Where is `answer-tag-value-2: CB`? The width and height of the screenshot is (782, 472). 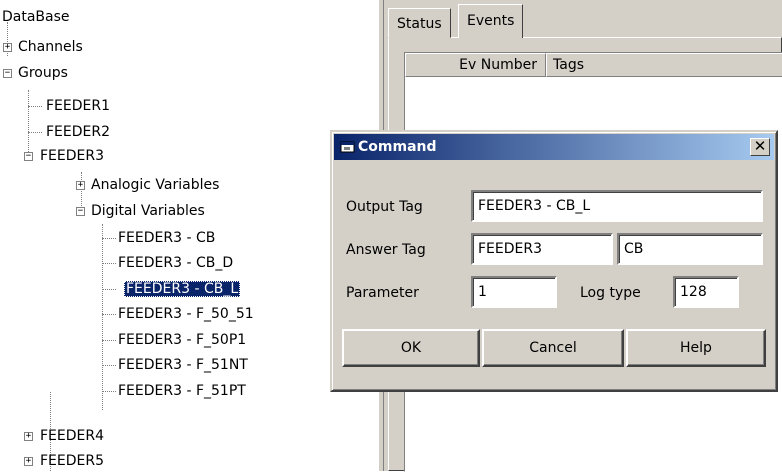 answer-tag-value-2: CB is located at coordinates (634, 249).